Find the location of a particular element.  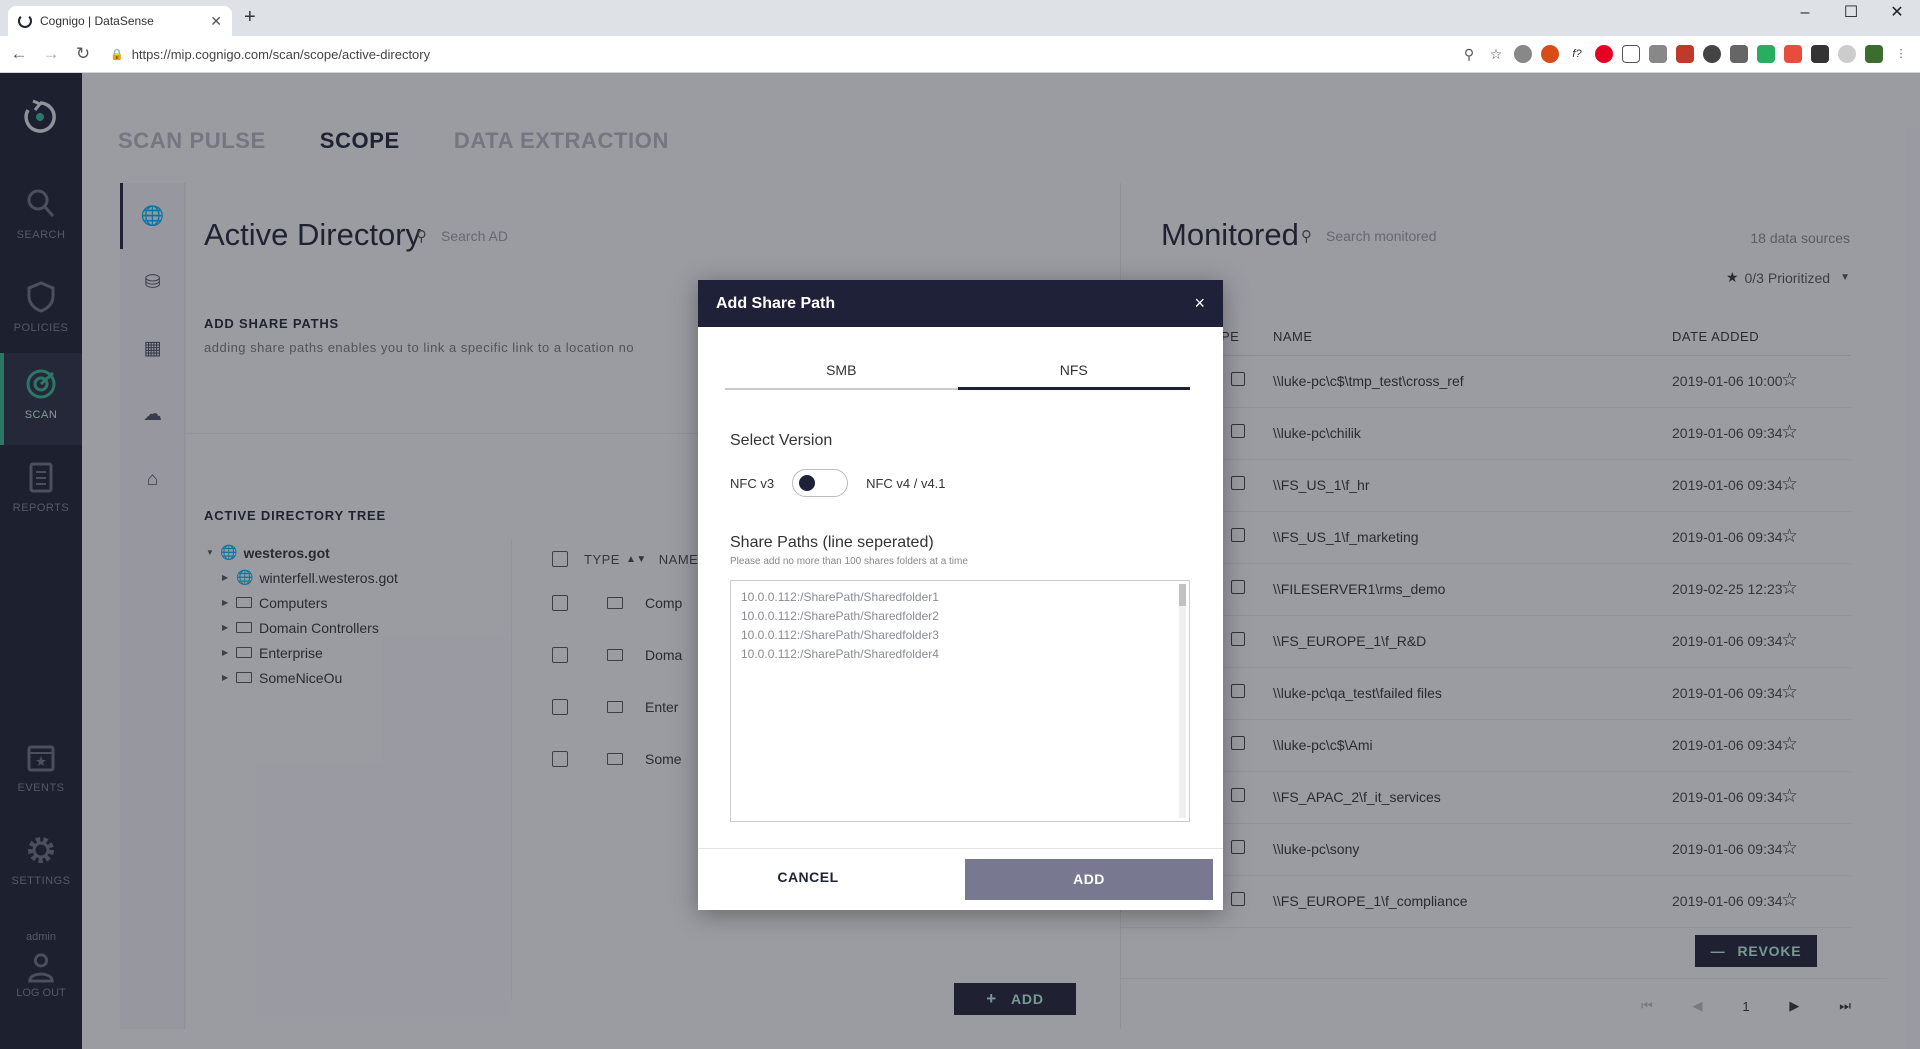

placeholder-line: 10.0.0.112:/SharePath/Sharedfolder4 is located at coordinates (840, 654).